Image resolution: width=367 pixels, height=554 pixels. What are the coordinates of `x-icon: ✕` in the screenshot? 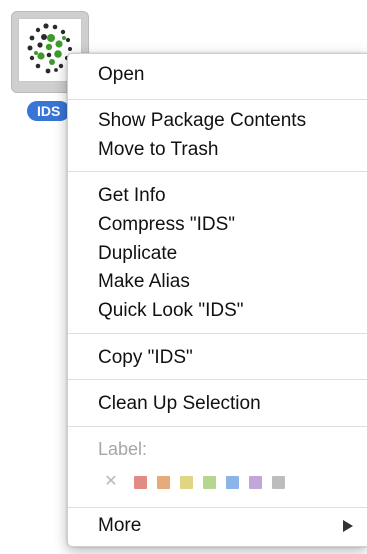 It's located at (111, 482).